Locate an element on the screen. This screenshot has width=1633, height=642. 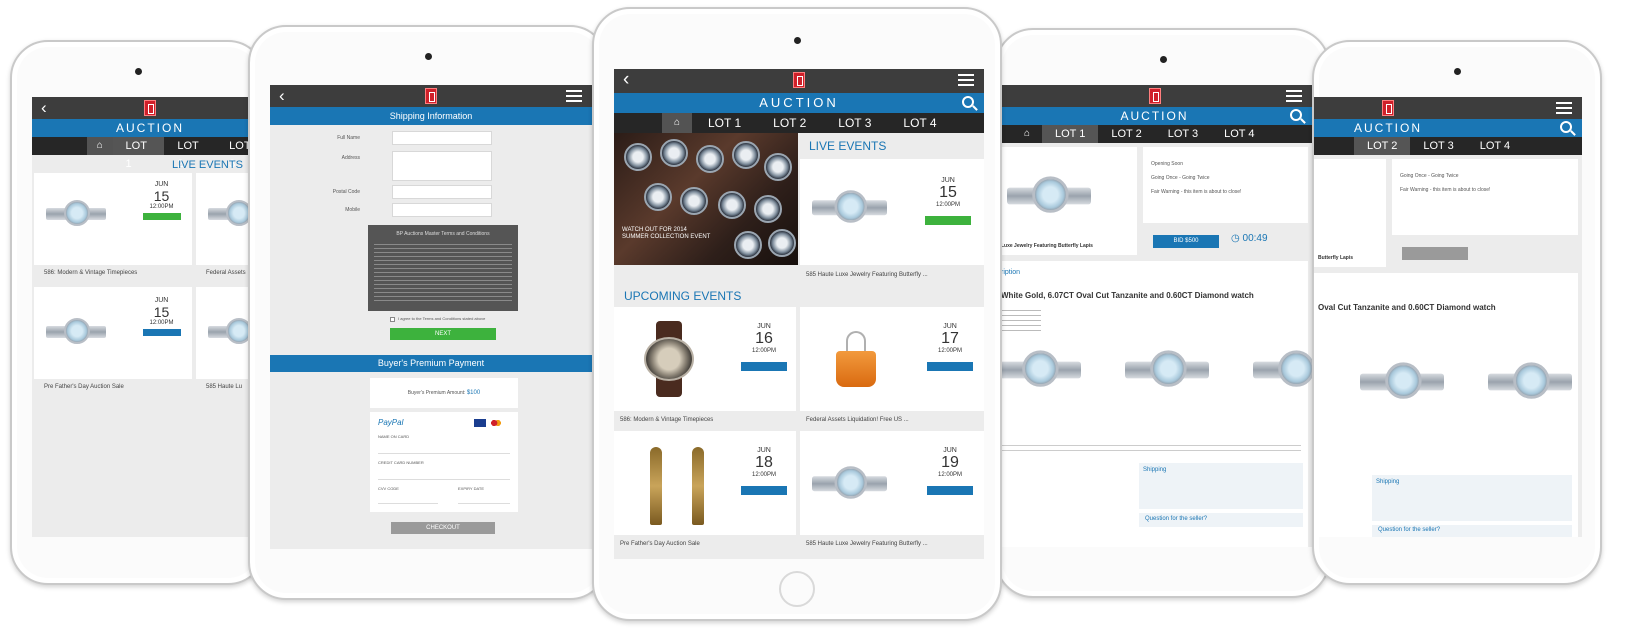
checkout-button: CHECKOUT is located at coordinates (443, 528).